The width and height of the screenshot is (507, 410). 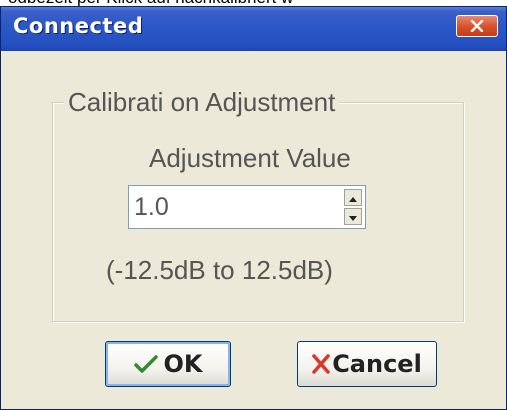 I want to click on red-x-icon, so click(x=321, y=364).